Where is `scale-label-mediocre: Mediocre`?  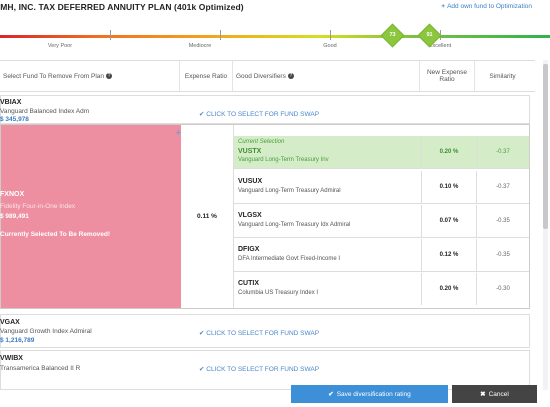
scale-label-mediocre: Mediocre is located at coordinates (200, 46).